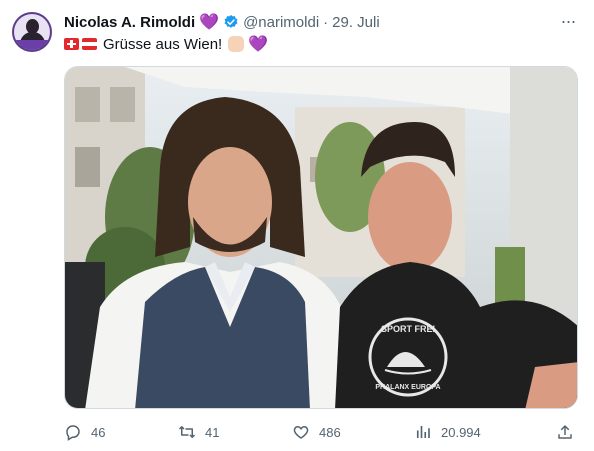 This screenshot has width=594, height=451. What do you see at coordinates (98, 432) in the screenshot?
I see `reply-count: 46` at bounding box center [98, 432].